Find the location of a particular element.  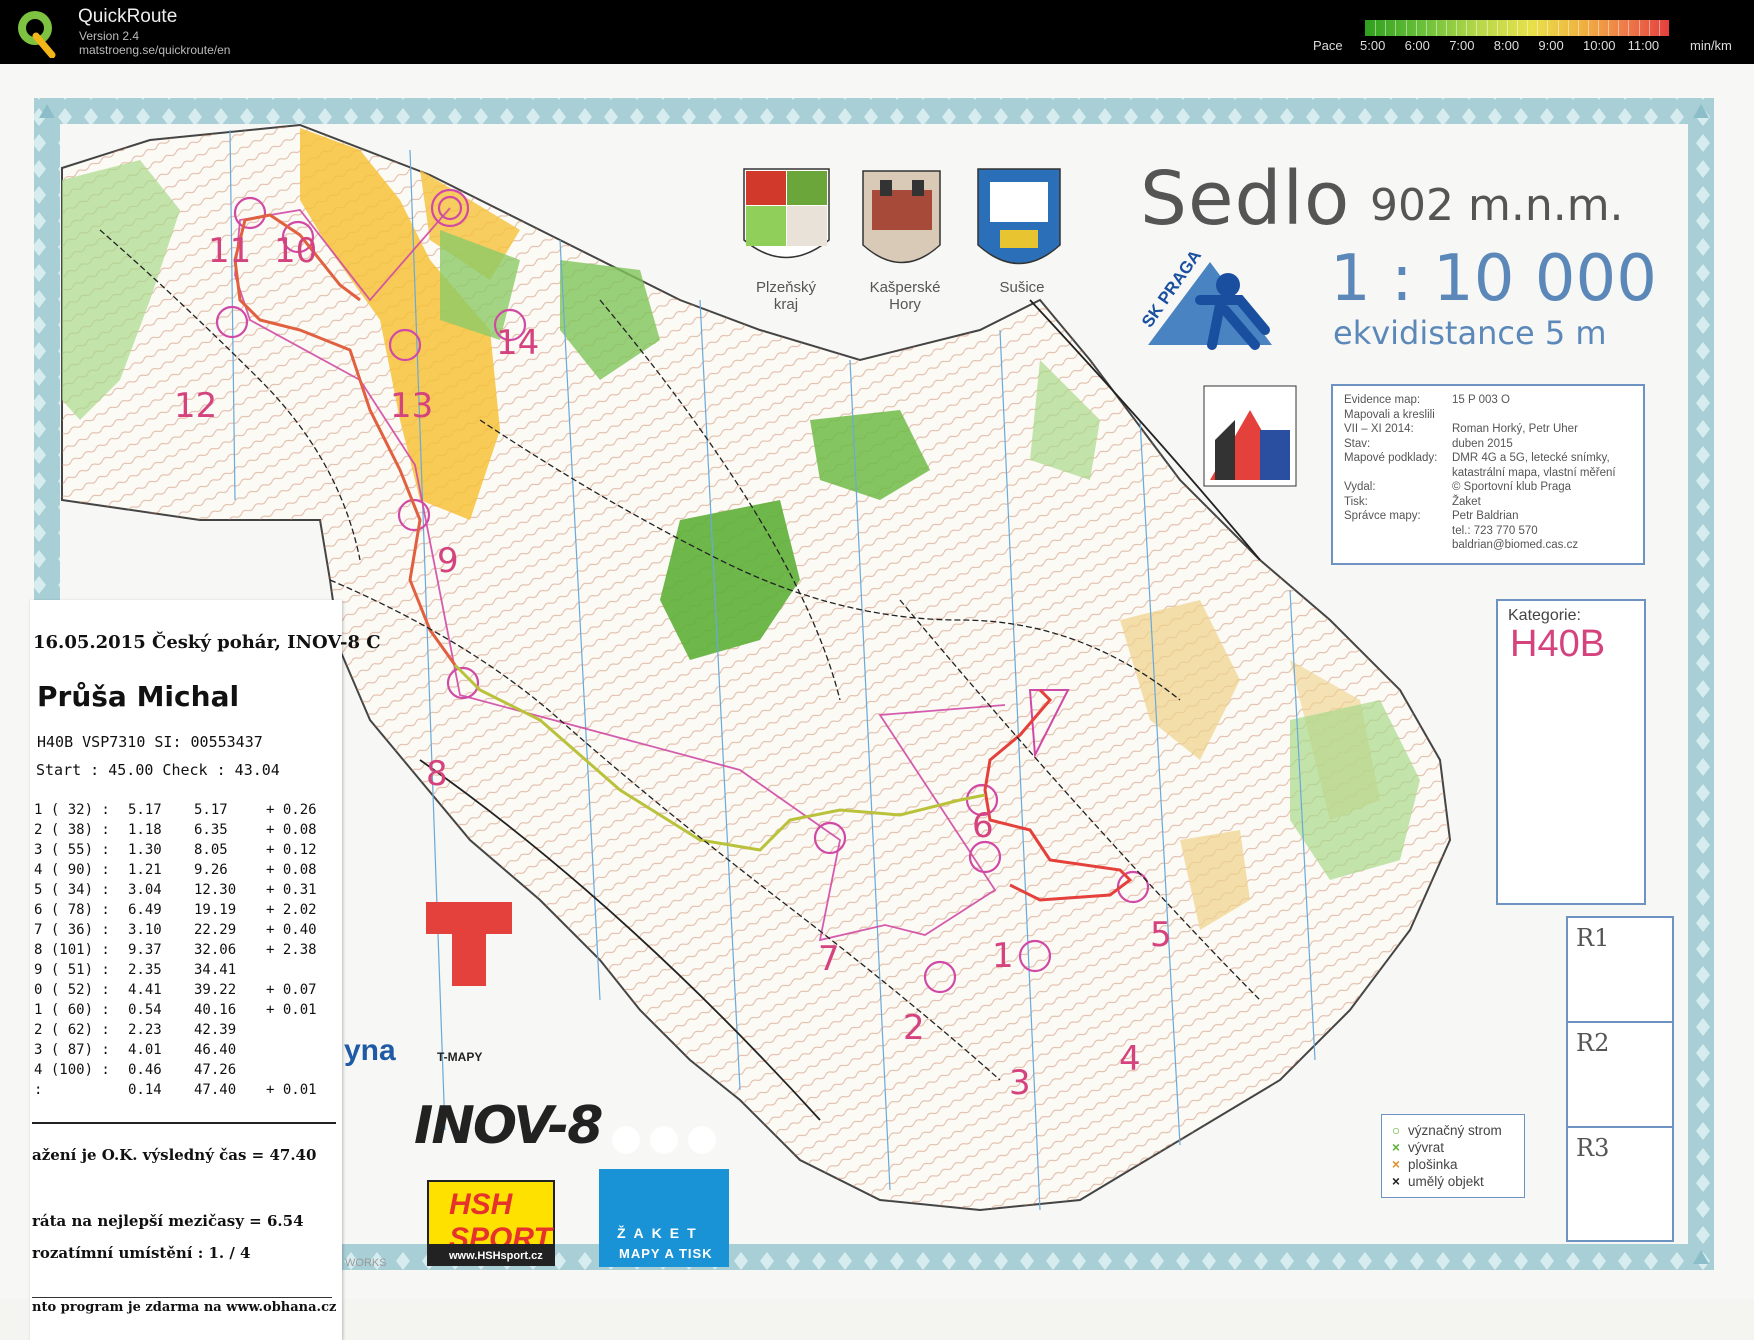

sponsor-hsh-logo: HSH SPORT www.HSHsport.cz is located at coordinates (491, 1223).